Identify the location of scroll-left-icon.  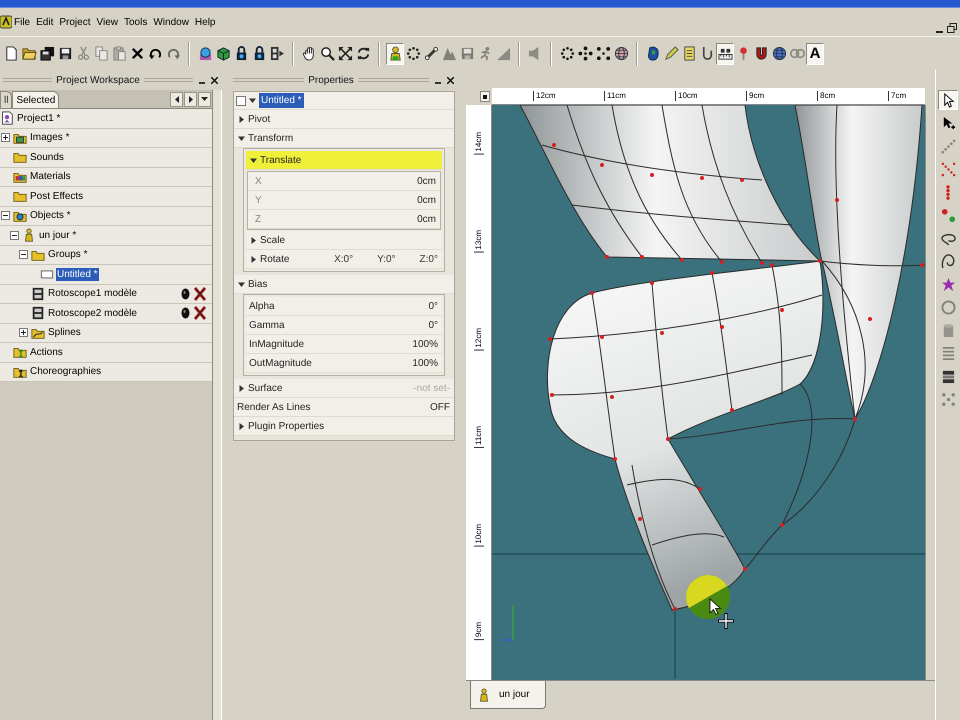
(176, 99).